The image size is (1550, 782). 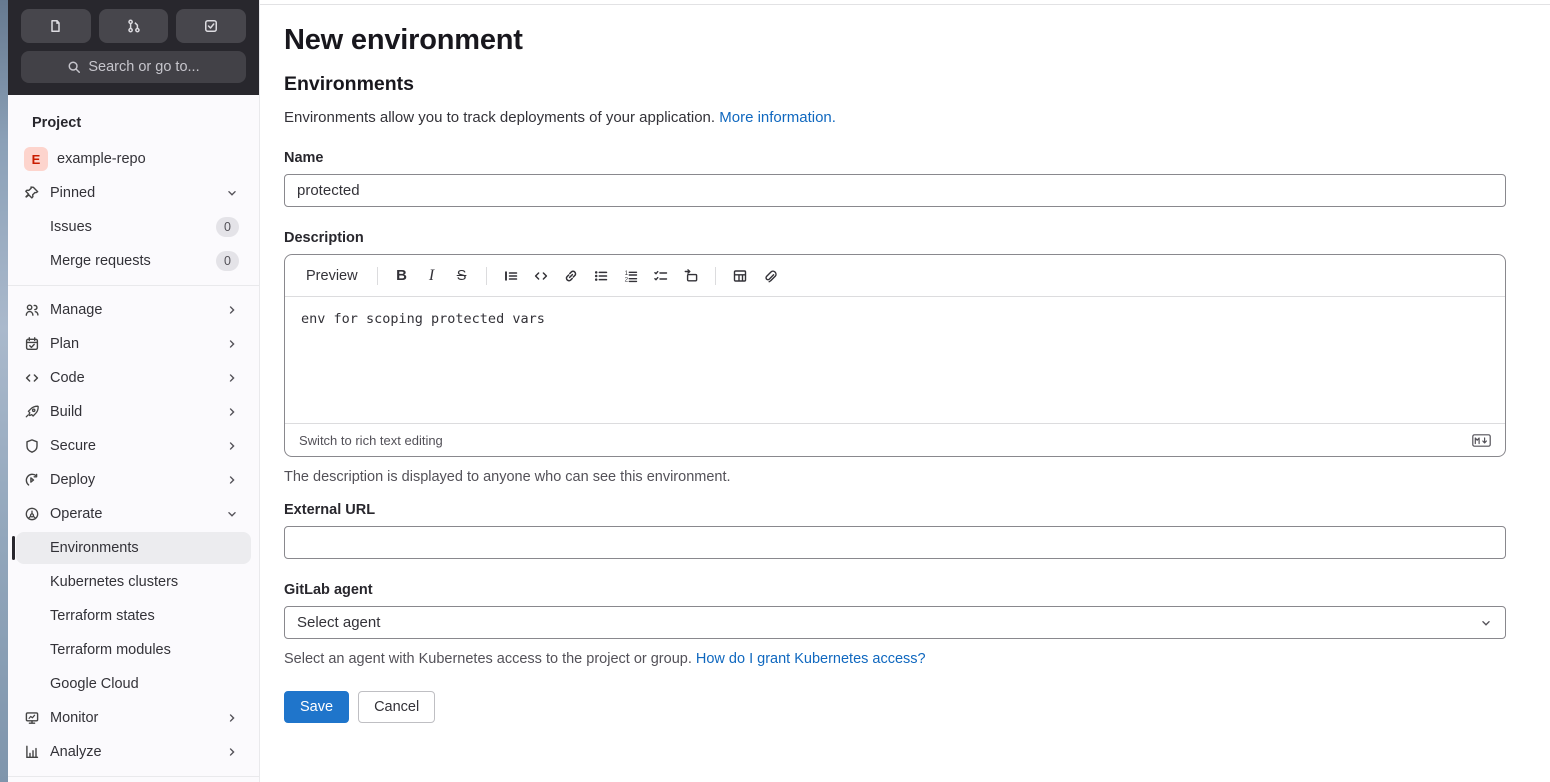 I want to click on bullet-list-icon, so click(x=601, y=276).